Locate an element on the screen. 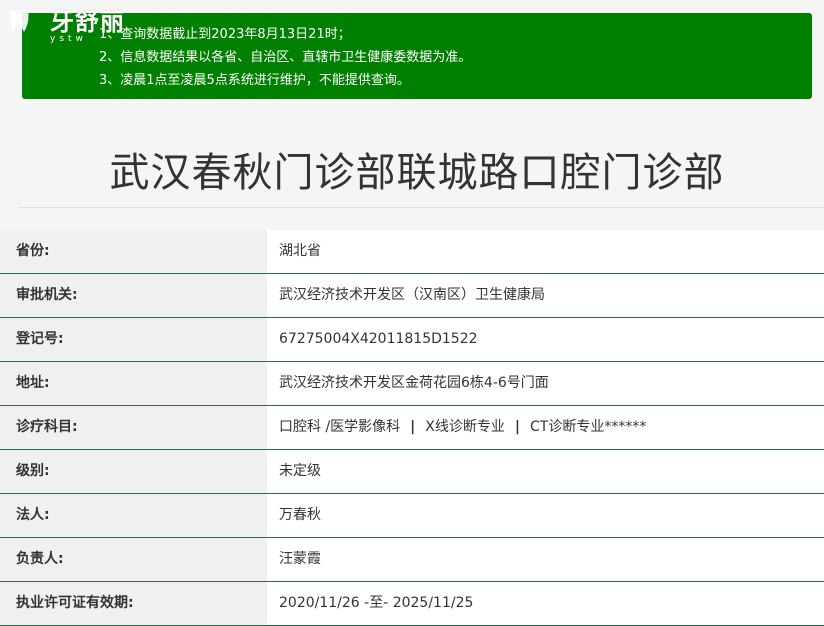 Image resolution: width=824 pixels, height=626 pixels. logo-mark-icon is located at coordinates (19, 21).